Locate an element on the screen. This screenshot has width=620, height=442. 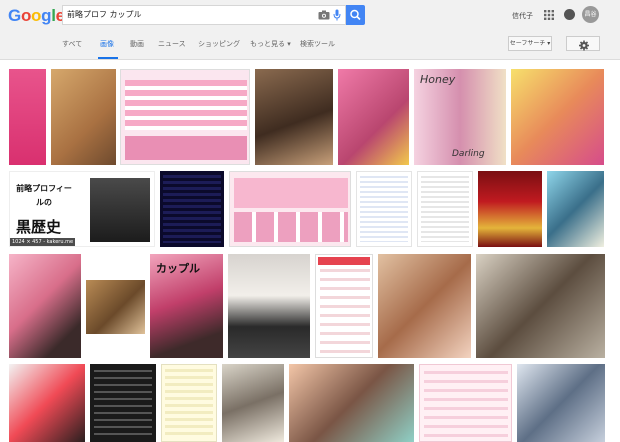
search-button is located at coordinates (355, 15).